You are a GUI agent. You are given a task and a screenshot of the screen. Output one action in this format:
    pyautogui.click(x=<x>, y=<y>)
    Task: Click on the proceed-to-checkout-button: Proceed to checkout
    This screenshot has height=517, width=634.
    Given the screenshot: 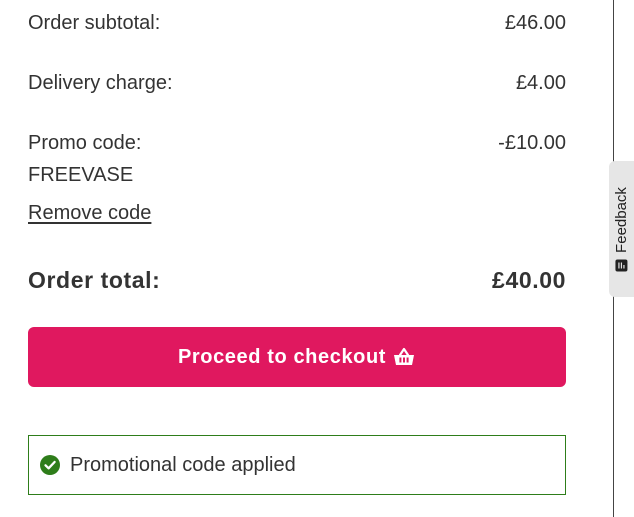 What is the action you would take?
    pyautogui.click(x=297, y=357)
    